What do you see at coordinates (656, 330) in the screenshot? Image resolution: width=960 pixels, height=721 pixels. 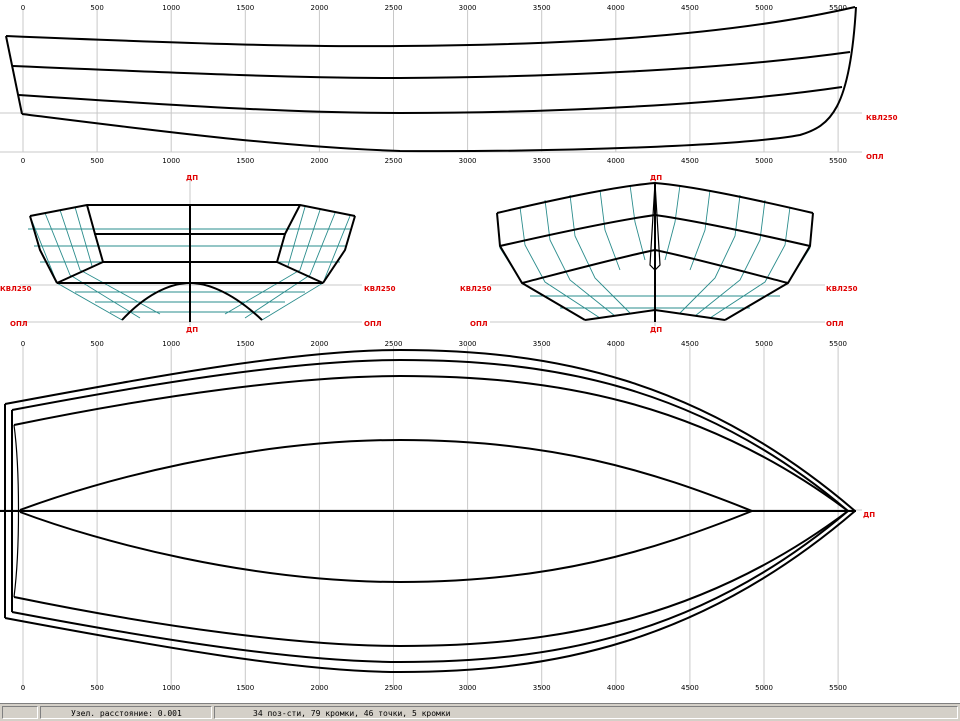 I see `bow-label-dp-bottom: ДП` at bounding box center [656, 330].